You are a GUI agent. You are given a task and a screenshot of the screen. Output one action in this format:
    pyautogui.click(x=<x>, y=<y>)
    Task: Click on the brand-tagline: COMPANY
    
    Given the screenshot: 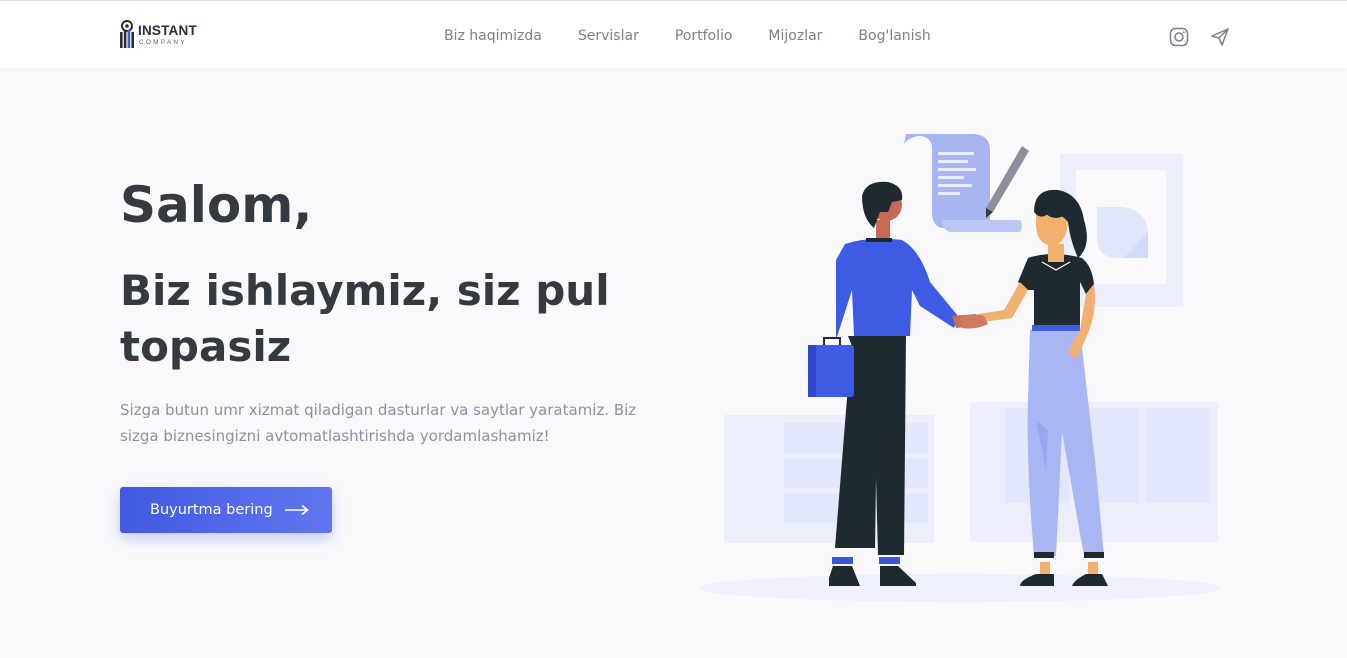 What is the action you would take?
    pyautogui.click(x=163, y=42)
    